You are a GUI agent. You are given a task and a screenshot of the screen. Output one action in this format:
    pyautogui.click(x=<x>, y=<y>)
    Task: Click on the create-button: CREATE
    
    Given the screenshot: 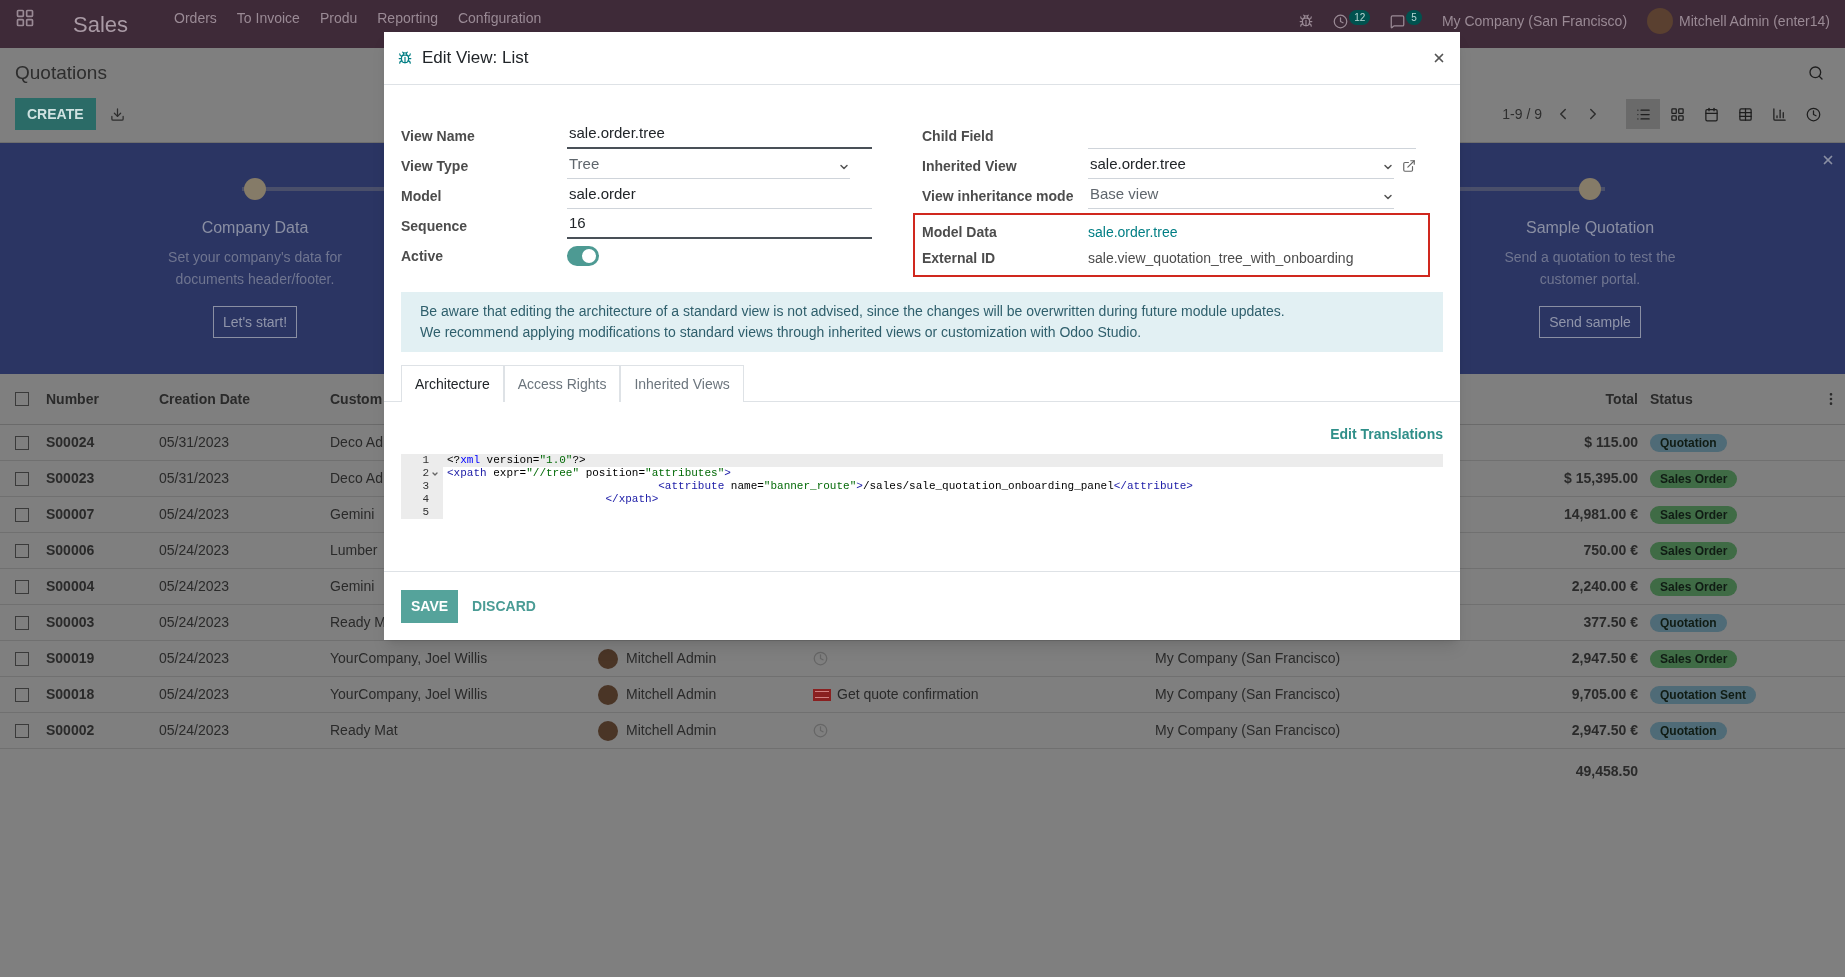 What is the action you would take?
    pyautogui.click(x=55, y=114)
    